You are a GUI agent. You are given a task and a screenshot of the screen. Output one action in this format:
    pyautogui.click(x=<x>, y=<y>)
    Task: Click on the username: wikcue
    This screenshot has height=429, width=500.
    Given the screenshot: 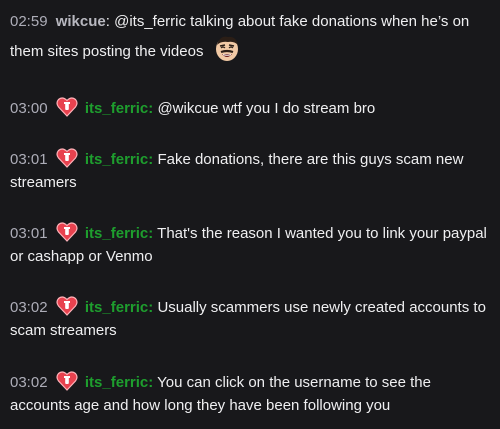 What is the action you would take?
    pyautogui.click(x=81, y=21)
    